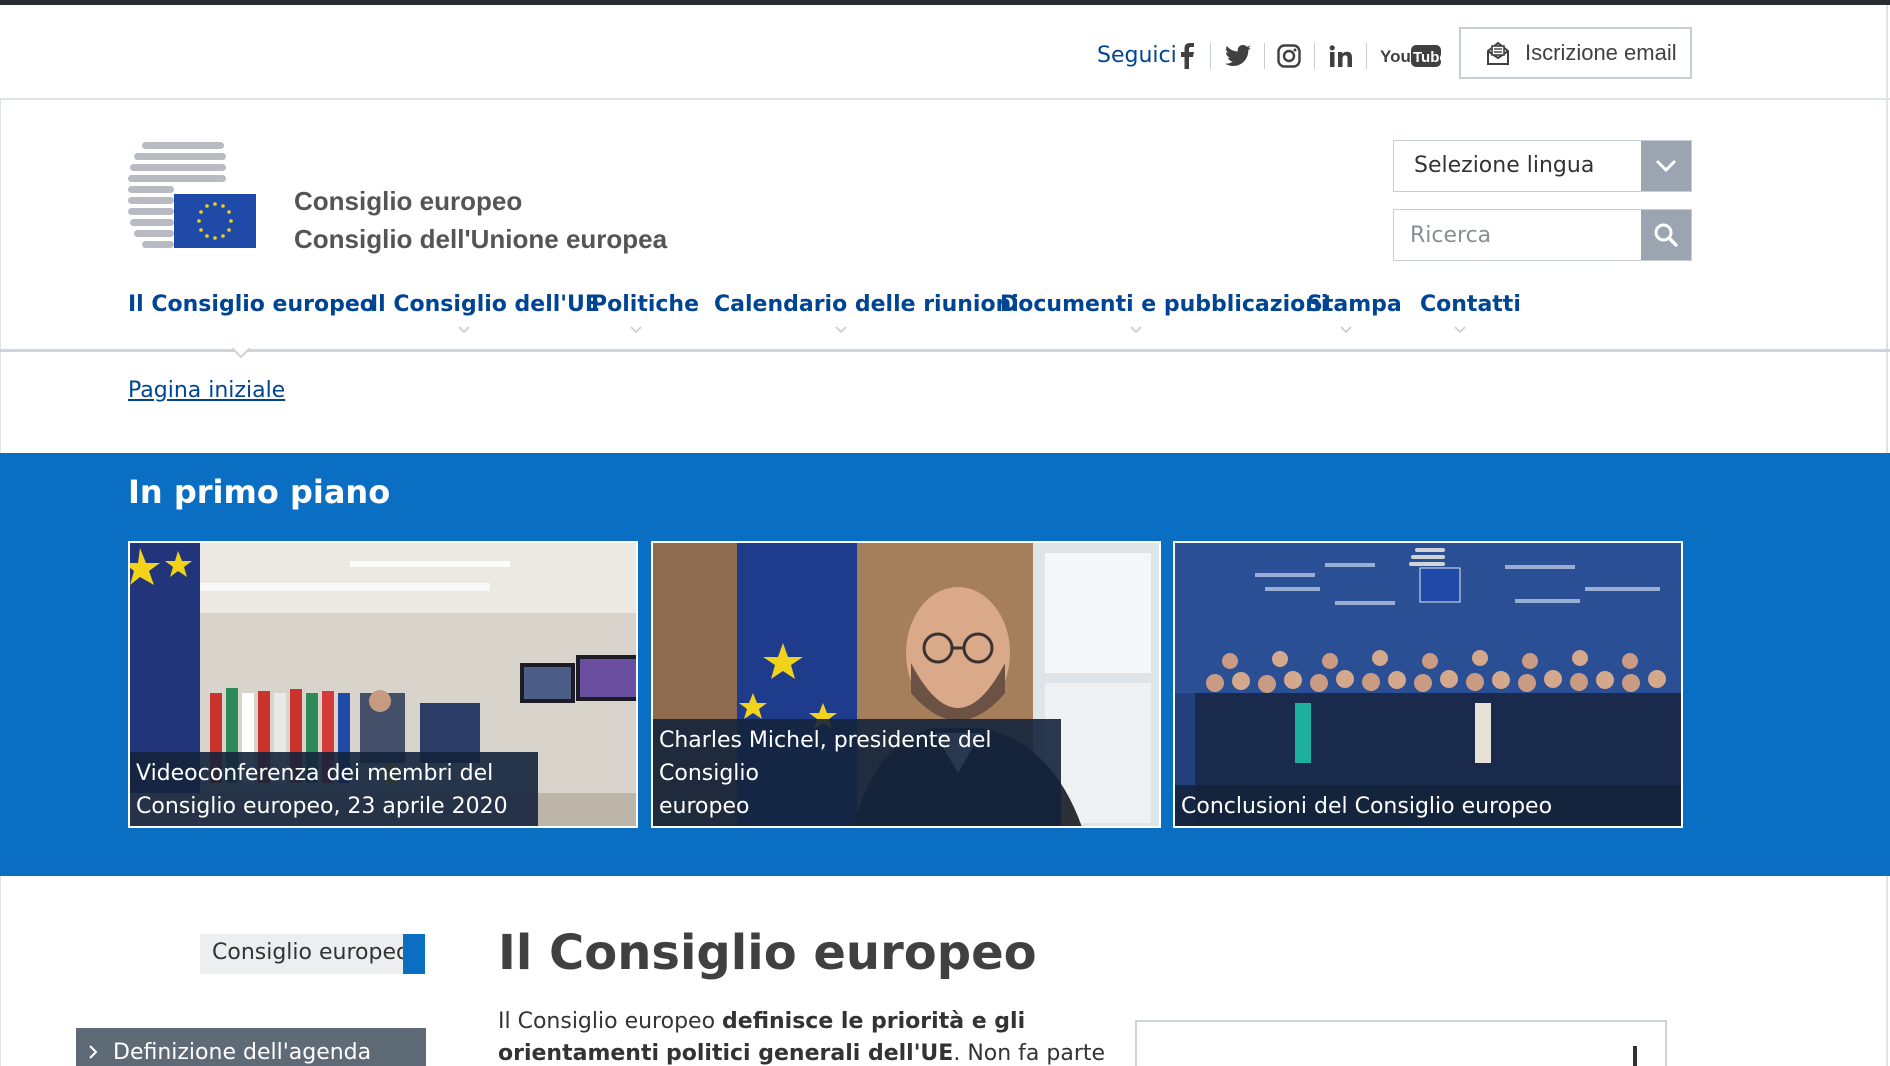  I want to click on featured-card-caption: Conclusioni del Consiglio europeo, so click(1428, 805).